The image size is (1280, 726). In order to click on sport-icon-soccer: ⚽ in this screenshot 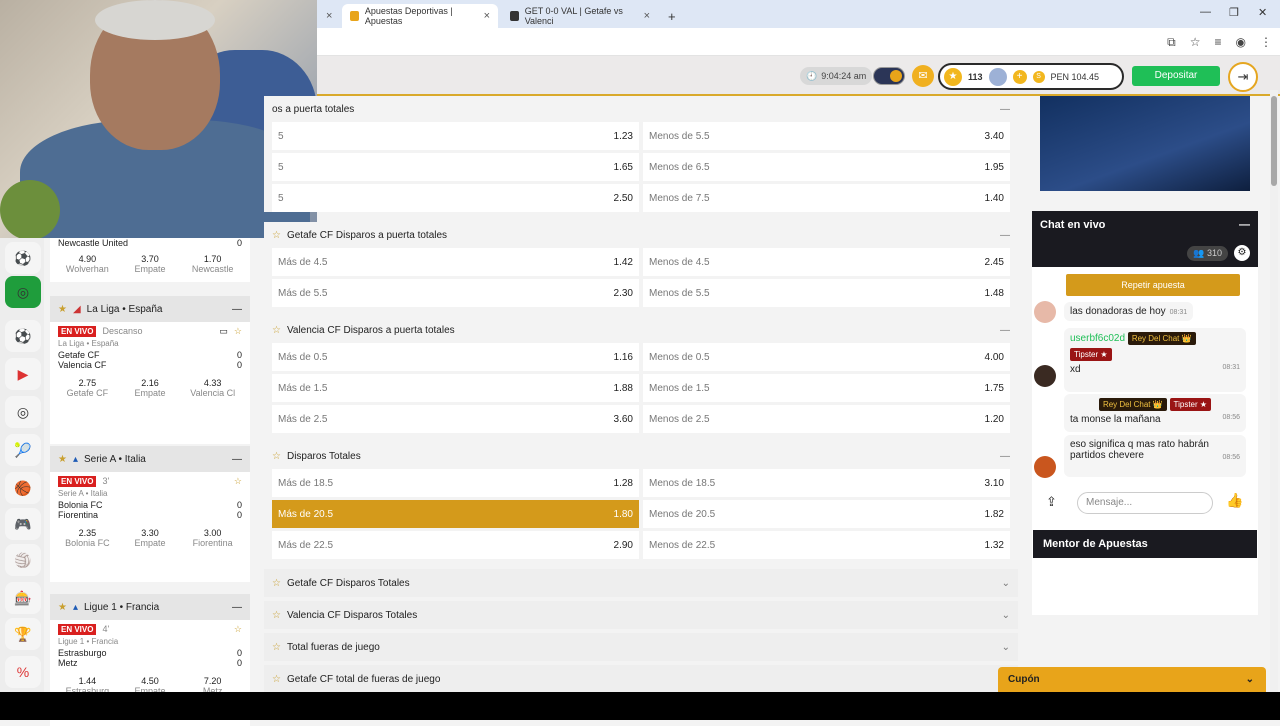, I will do `click(23, 336)`.